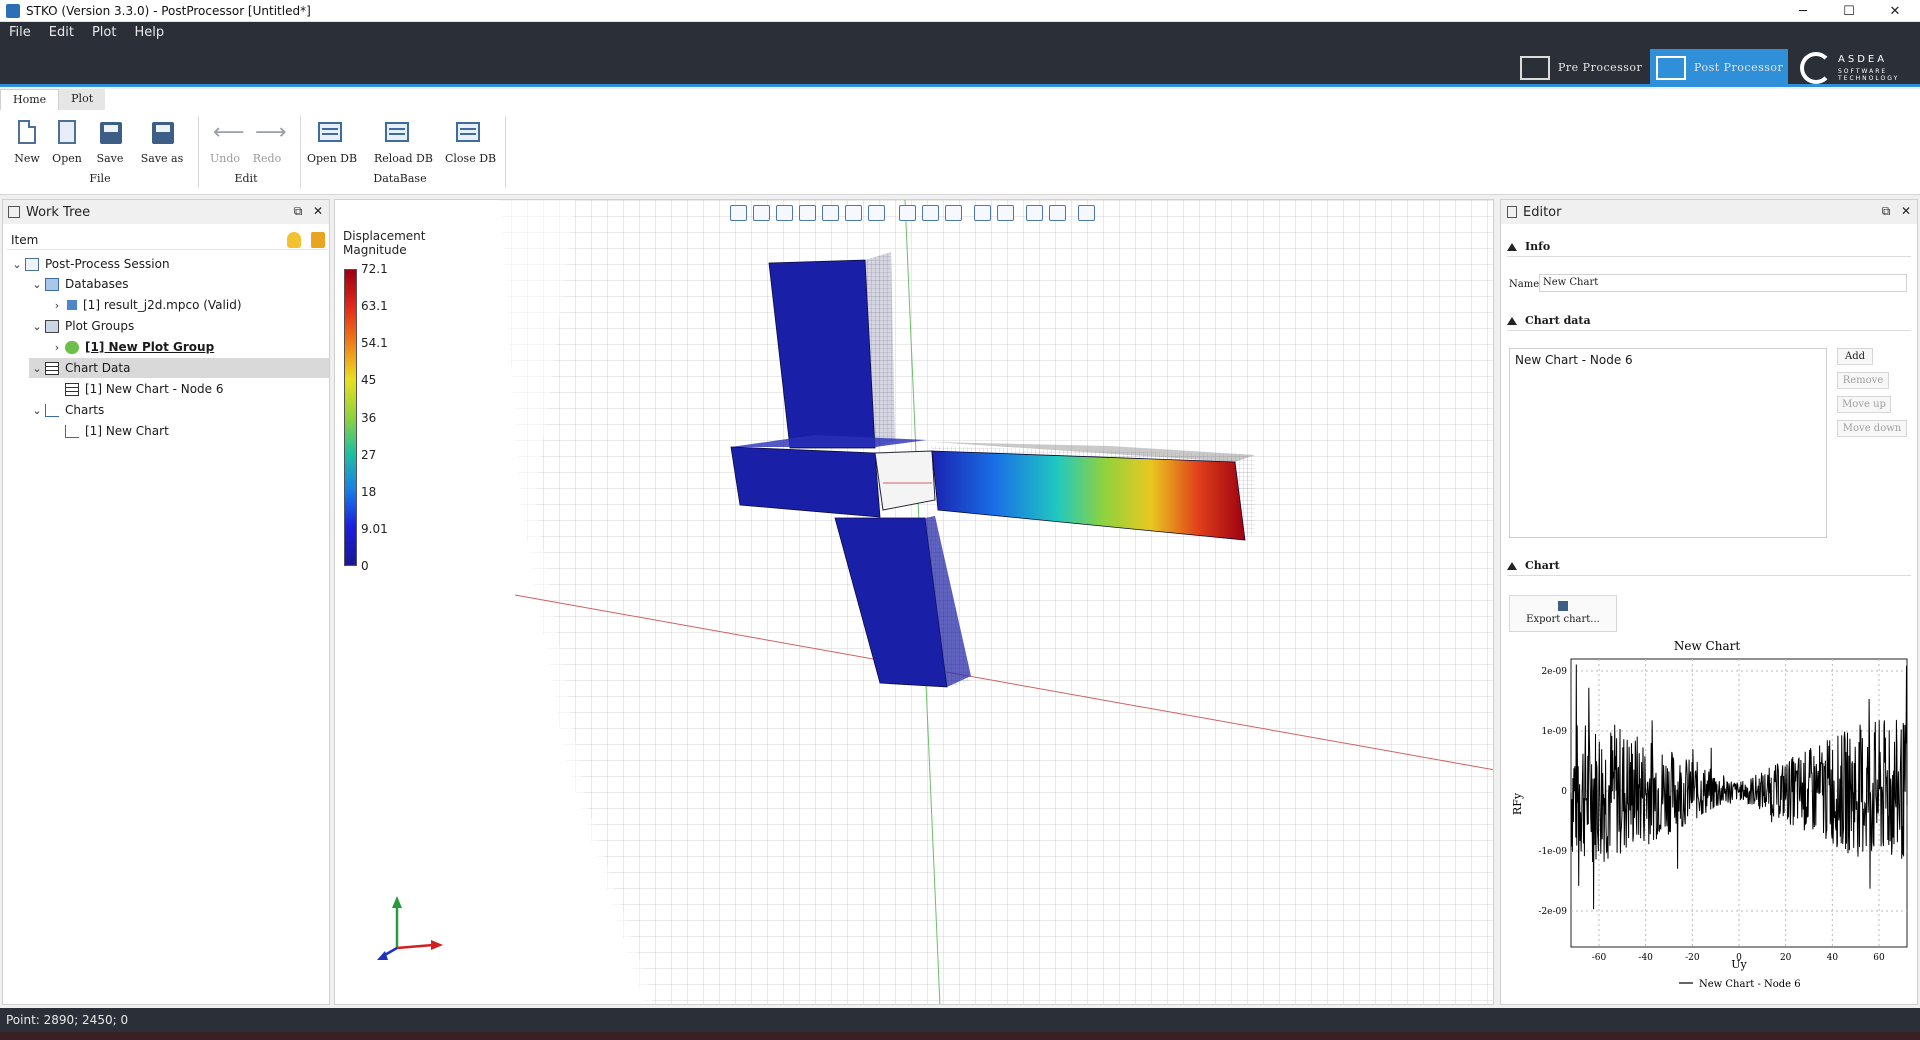 The image size is (1920, 1040). Describe the element at coordinates (1855, 356) in the screenshot. I see `add-button: Add` at that location.